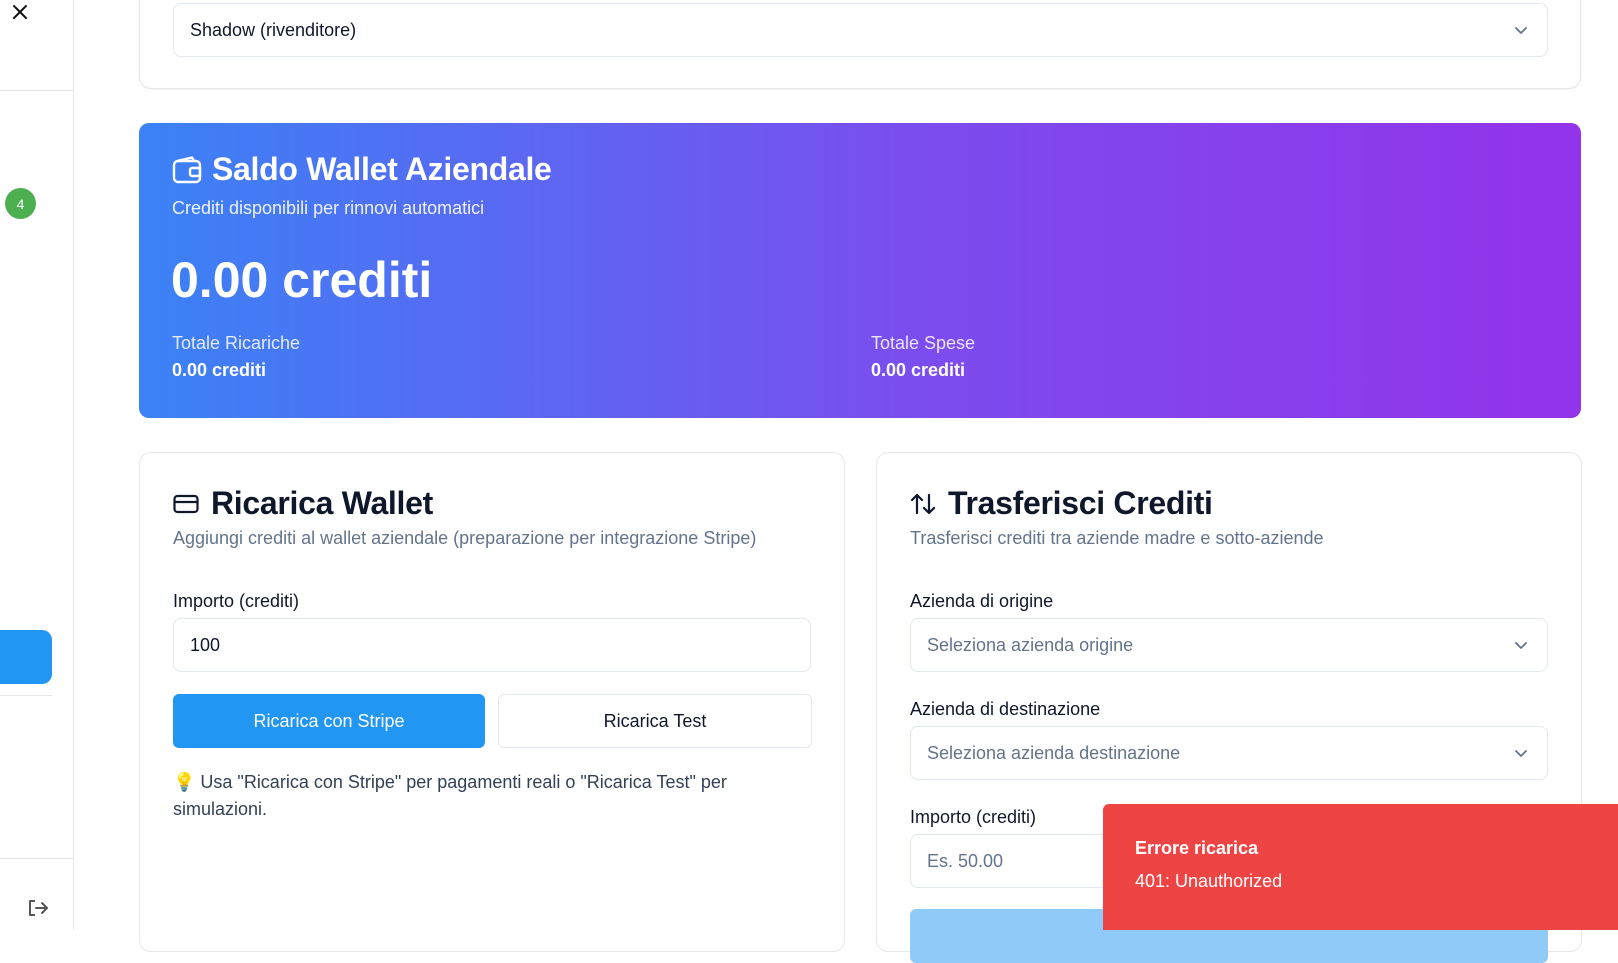  Describe the element at coordinates (1209, 881) in the screenshot. I see `toast-message: 401: Unauthorized` at that location.